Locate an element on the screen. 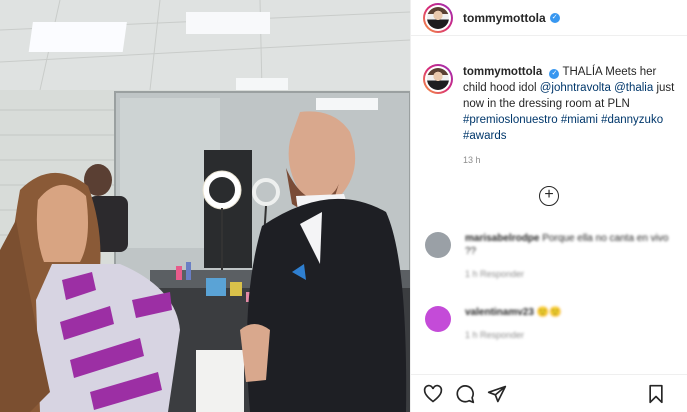 The height and width of the screenshot is (412, 687). comment-text: 🙂🙂 is located at coordinates (549, 312).